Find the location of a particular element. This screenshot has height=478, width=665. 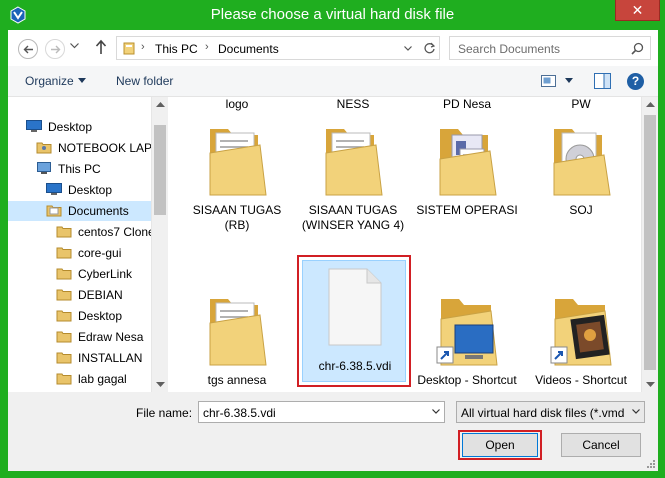

file-label: tgs annesa is located at coordinates (237, 380).